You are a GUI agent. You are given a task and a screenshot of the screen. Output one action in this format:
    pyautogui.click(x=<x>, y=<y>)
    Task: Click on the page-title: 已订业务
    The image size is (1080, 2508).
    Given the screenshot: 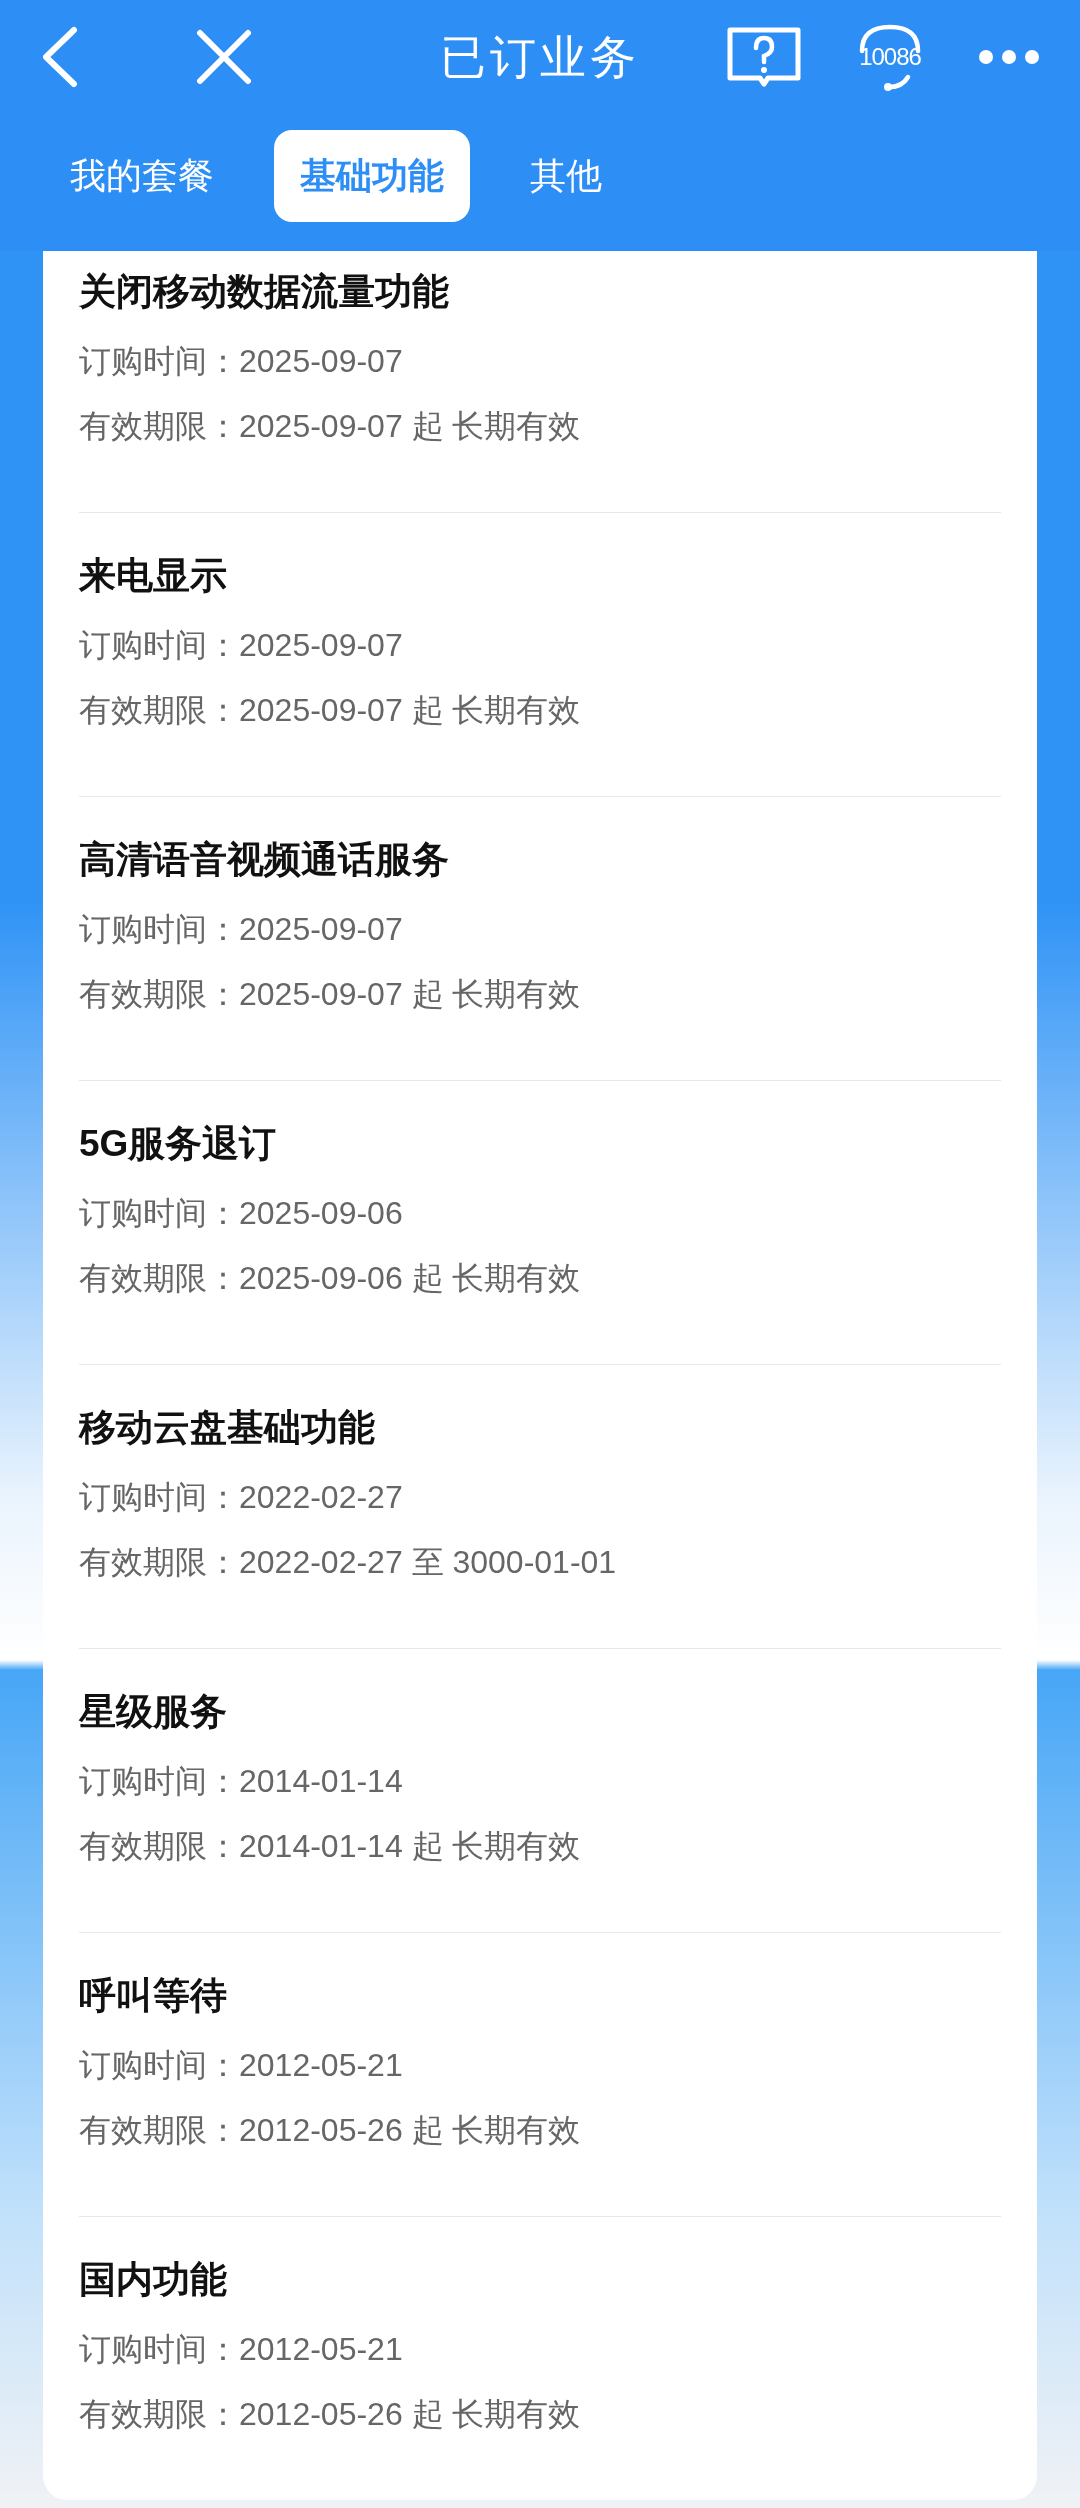 What is the action you would take?
    pyautogui.click(x=540, y=57)
    